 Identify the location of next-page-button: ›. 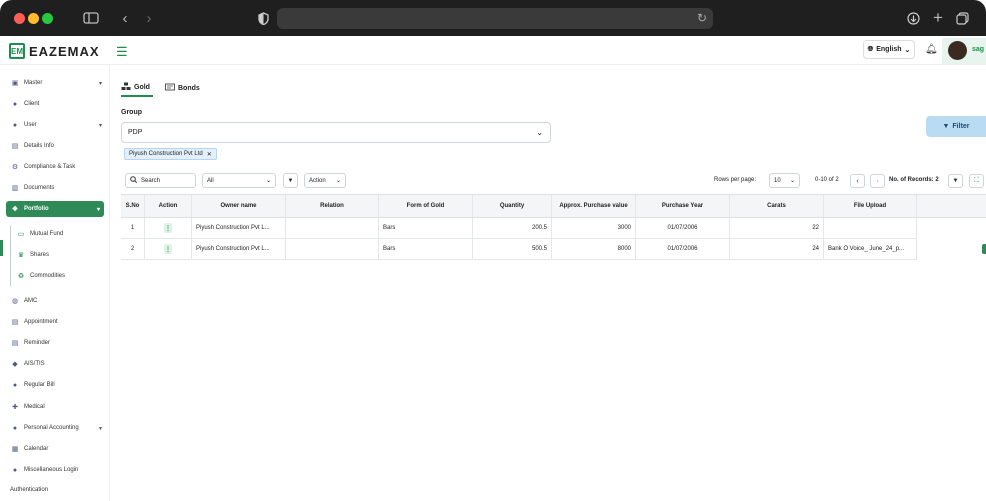
(877, 181).